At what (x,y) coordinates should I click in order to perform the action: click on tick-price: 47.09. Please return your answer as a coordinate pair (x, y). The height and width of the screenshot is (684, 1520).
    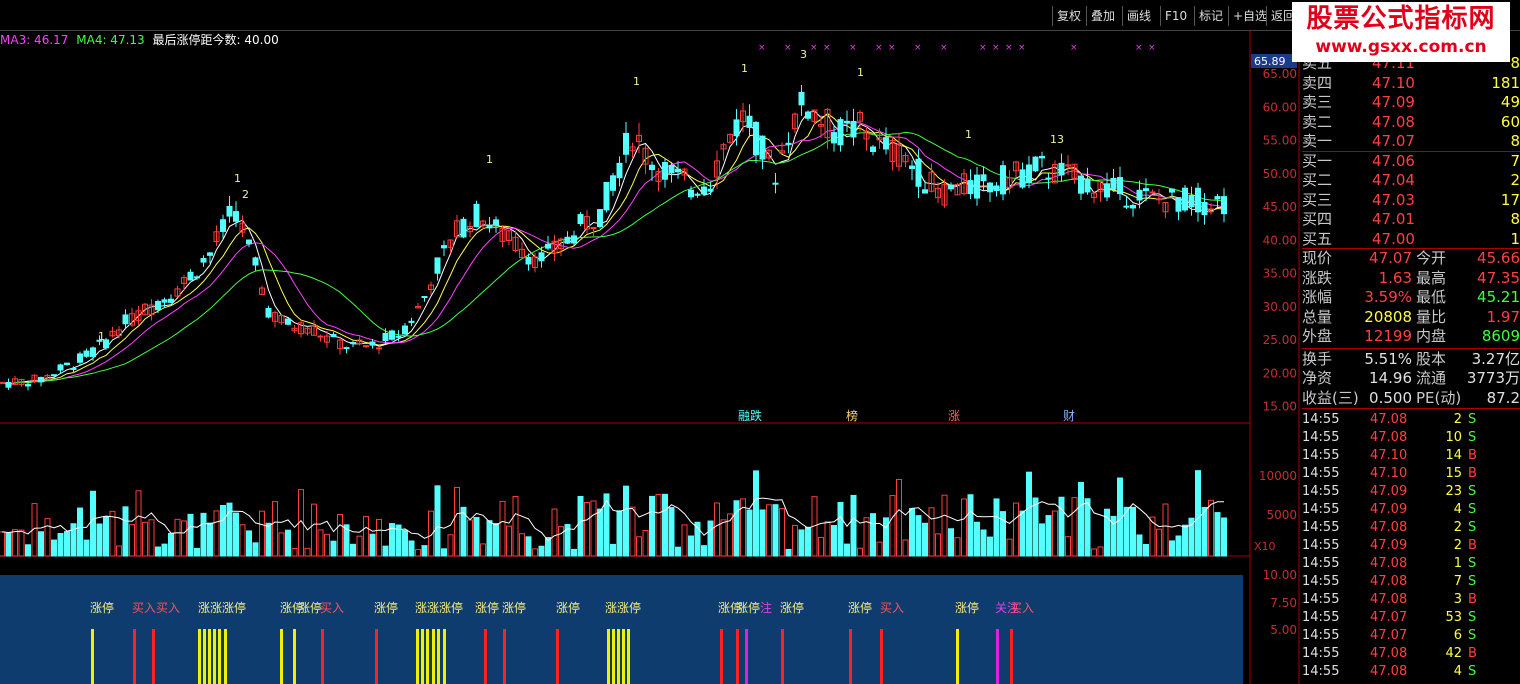
    Looking at the image, I should click on (1389, 545).